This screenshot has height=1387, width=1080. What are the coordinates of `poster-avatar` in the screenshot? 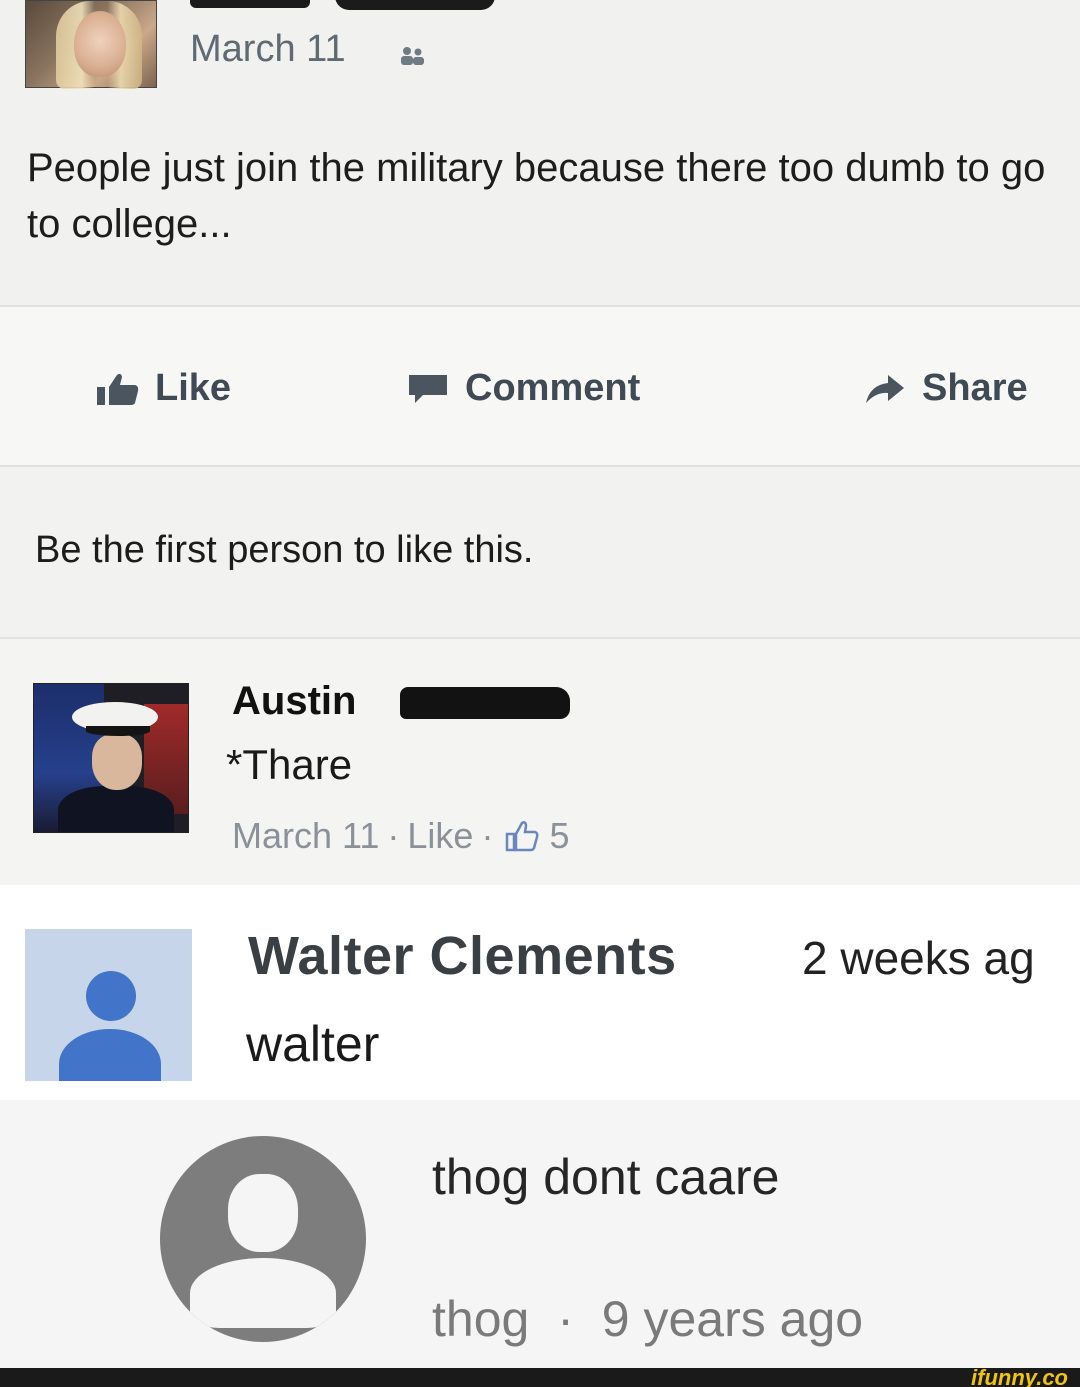 It's located at (91, 44).